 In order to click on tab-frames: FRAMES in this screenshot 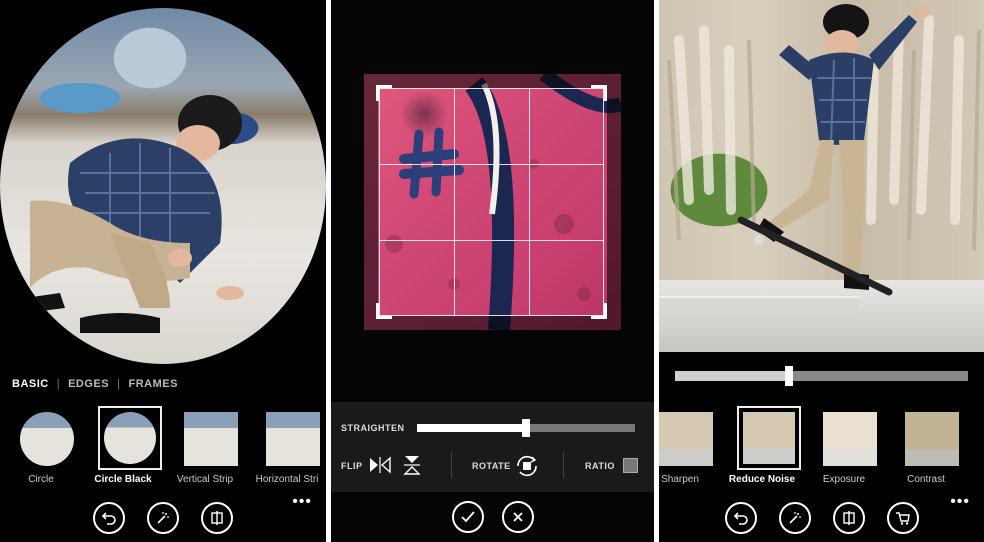, I will do `click(152, 384)`.